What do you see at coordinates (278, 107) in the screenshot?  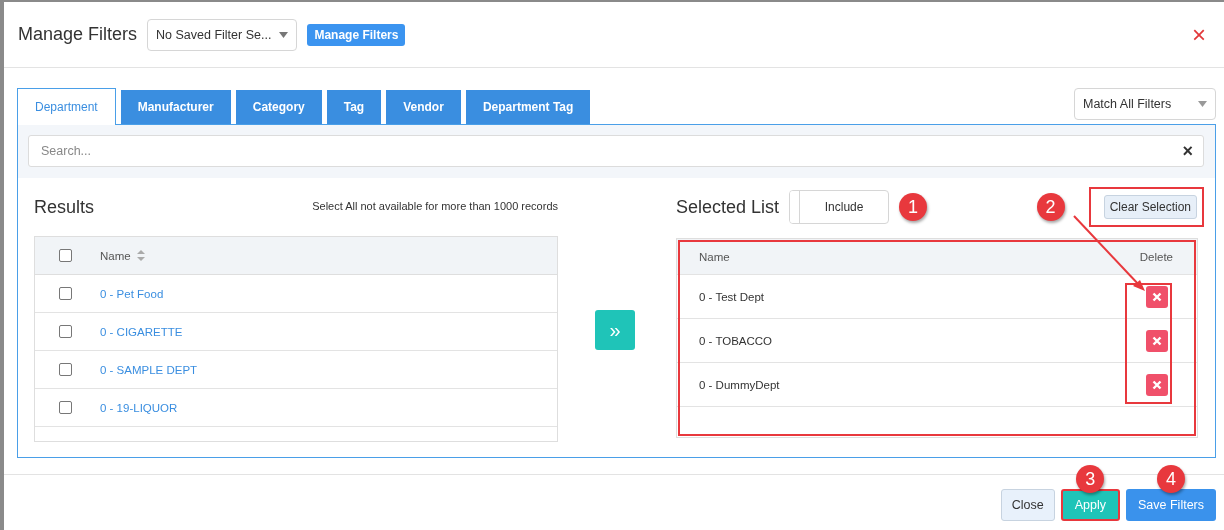 I see `filter-tab: Category` at bounding box center [278, 107].